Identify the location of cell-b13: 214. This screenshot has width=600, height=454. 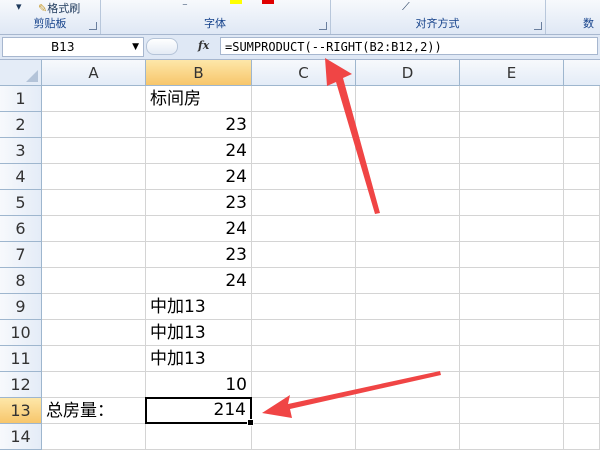
(199, 411).